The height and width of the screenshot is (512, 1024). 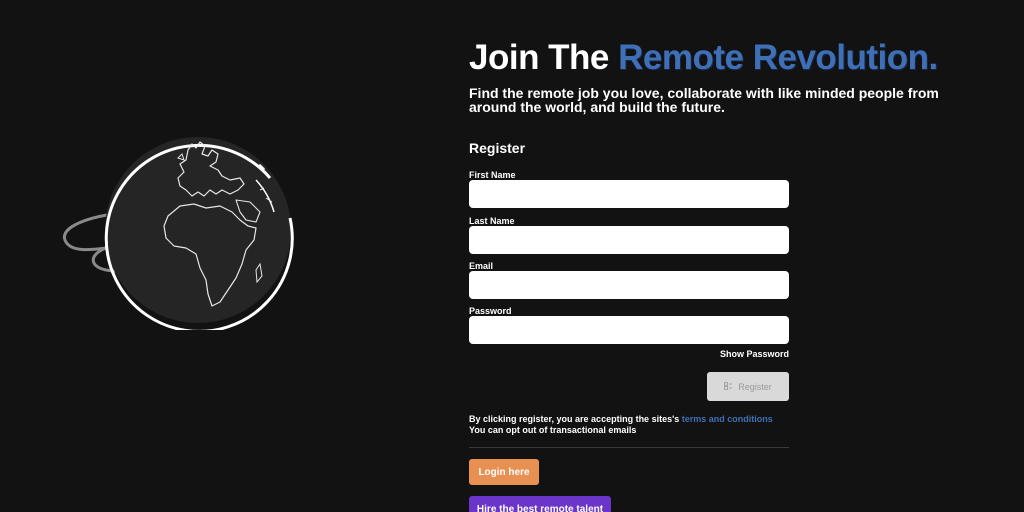 What do you see at coordinates (492, 175) in the screenshot?
I see `first-name-label: First Name` at bounding box center [492, 175].